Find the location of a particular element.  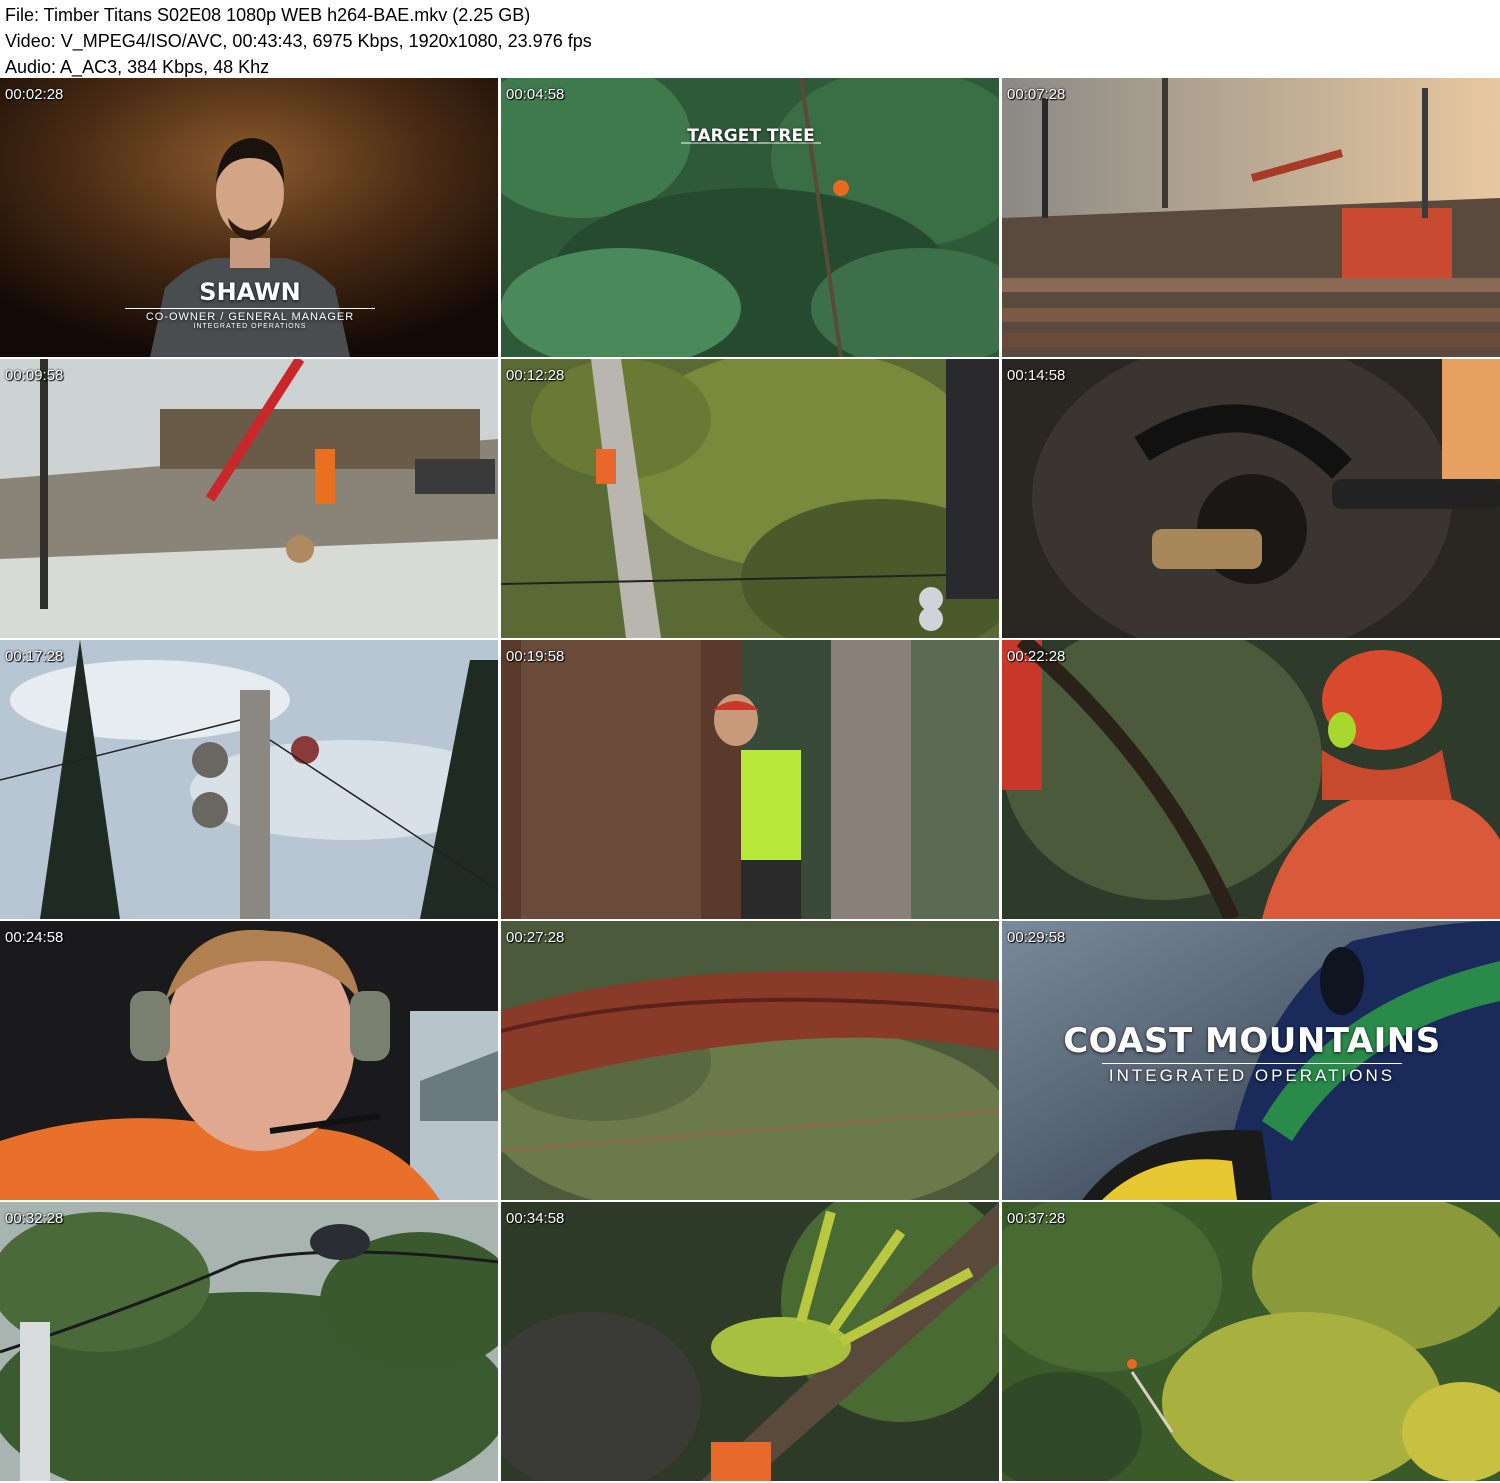

timestamp: 00:29:58 is located at coordinates (1036, 937).